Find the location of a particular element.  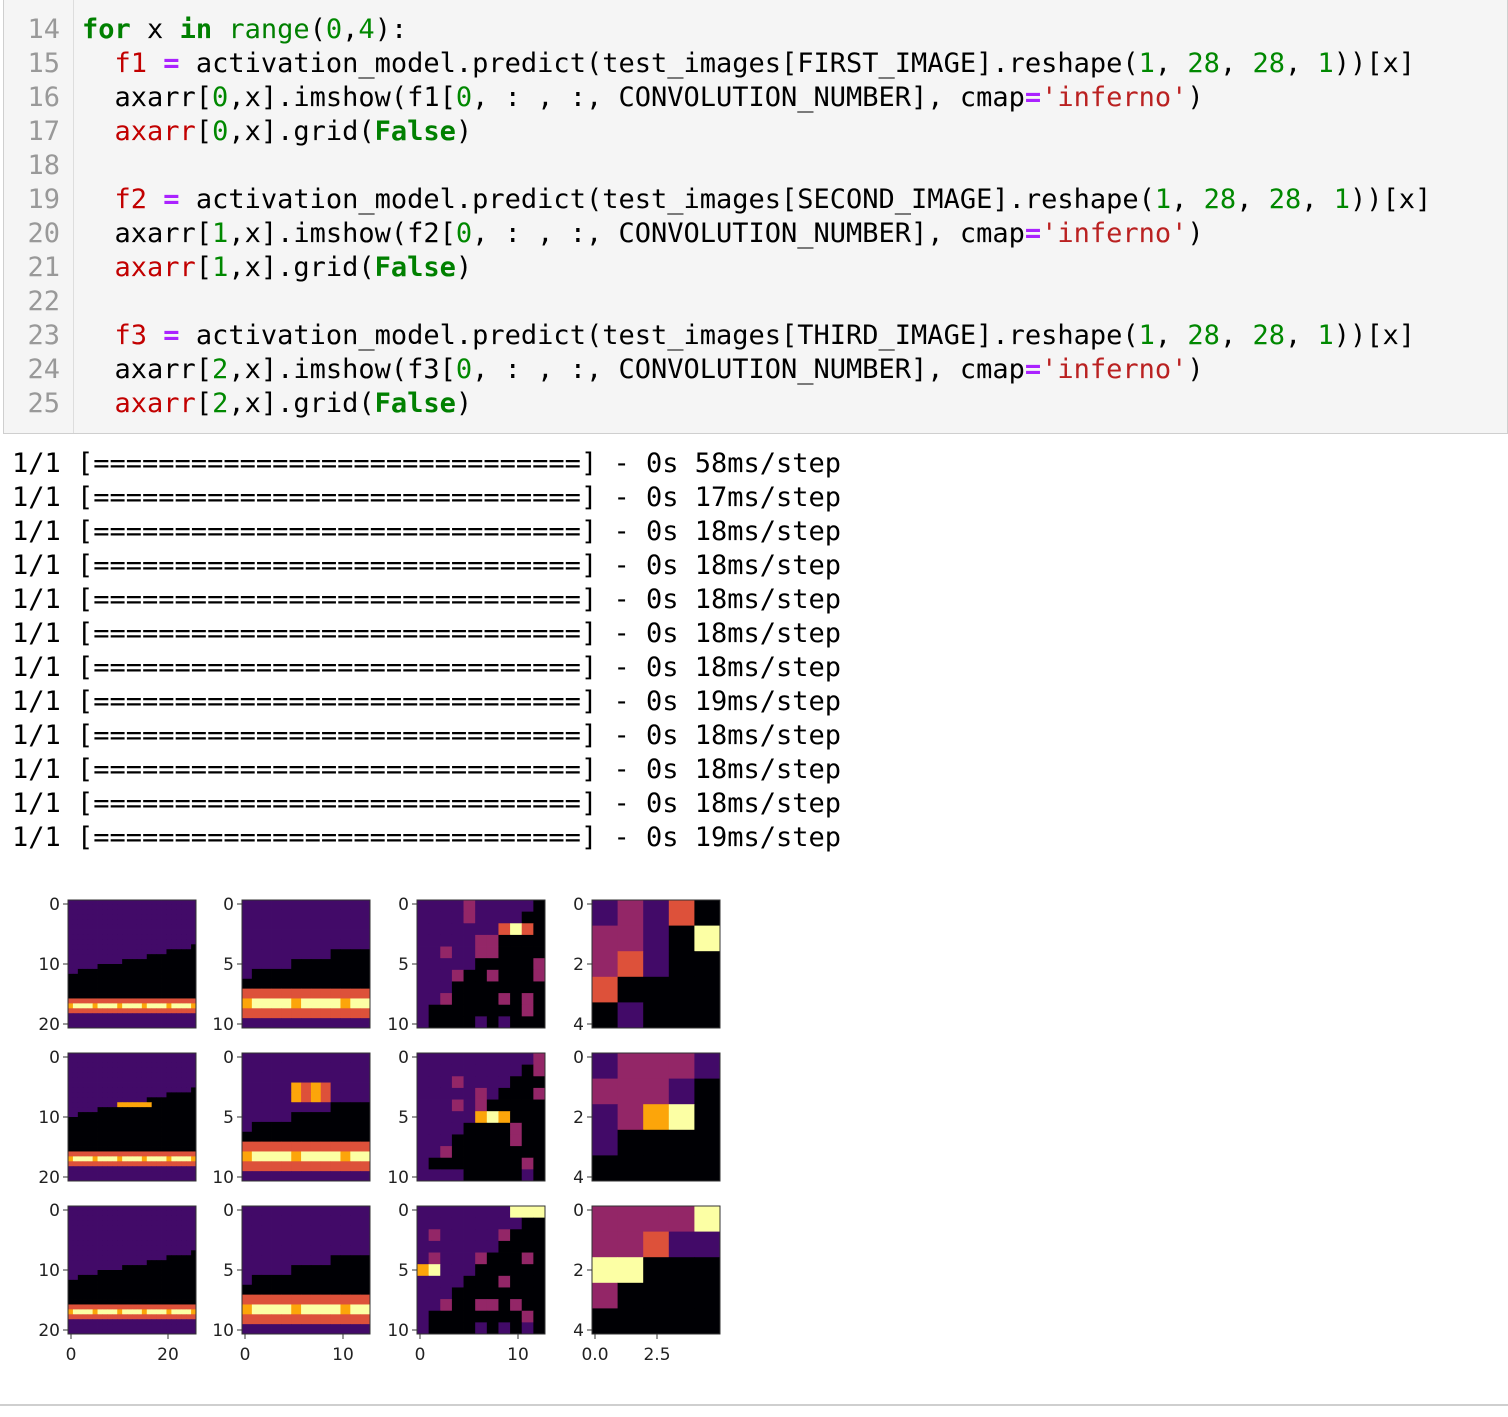

code-line: axarr[2,x].grid(False) is located at coordinates (277, 404).